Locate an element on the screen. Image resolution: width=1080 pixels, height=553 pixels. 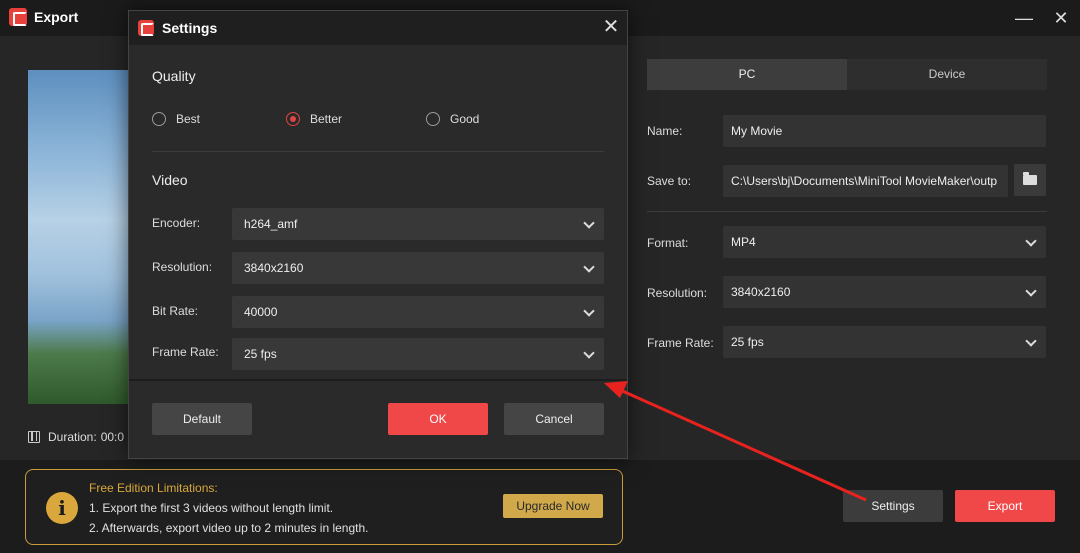
dialog-resolution-select: 3840x2160 is located at coordinates (418, 268).